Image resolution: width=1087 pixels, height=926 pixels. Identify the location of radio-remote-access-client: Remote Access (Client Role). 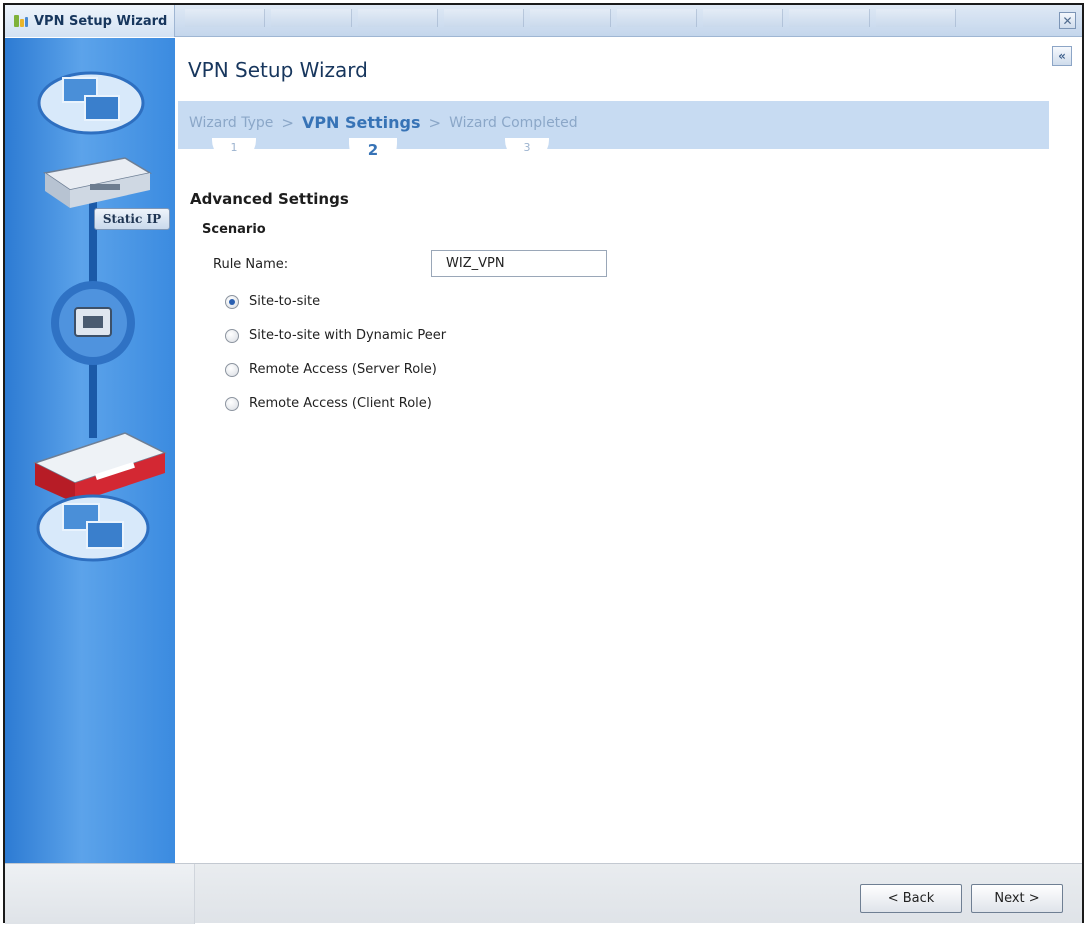
(328, 403).